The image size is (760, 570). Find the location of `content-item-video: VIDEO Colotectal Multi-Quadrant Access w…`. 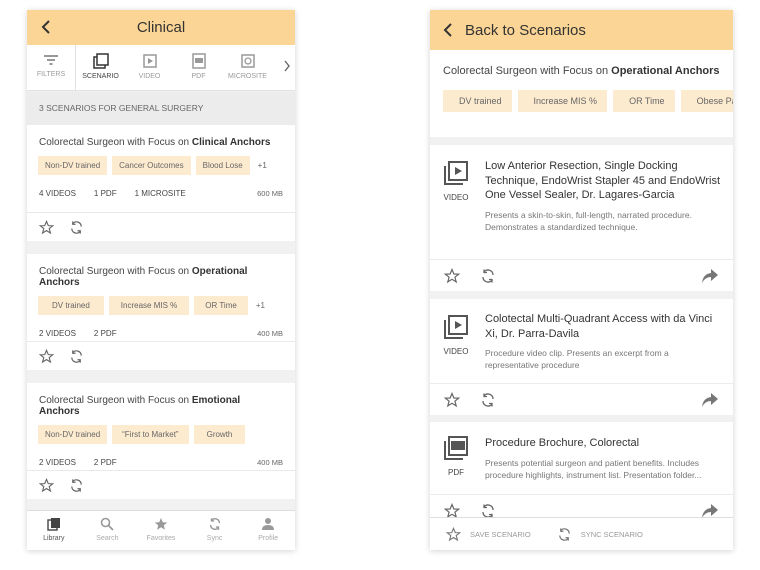

content-item-video: VIDEO Colotectal Multi-Quadrant Access w… is located at coordinates (581, 357).